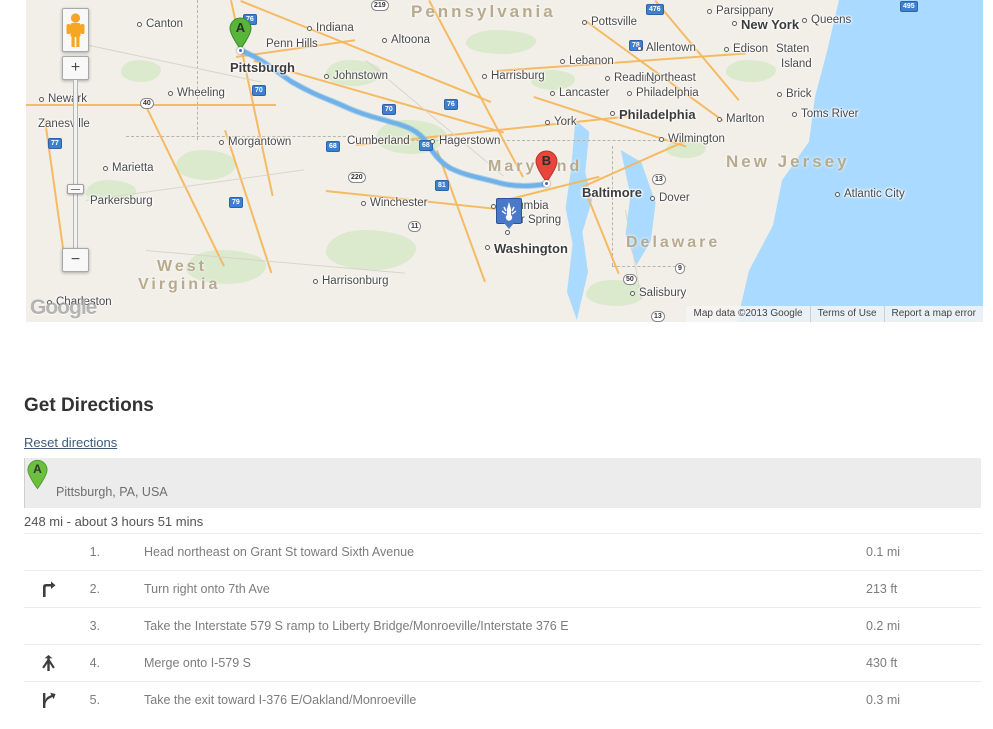 The image size is (993, 729). What do you see at coordinates (933, 314) in the screenshot?
I see `report-map-error-link: Report a map error` at bounding box center [933, 314].